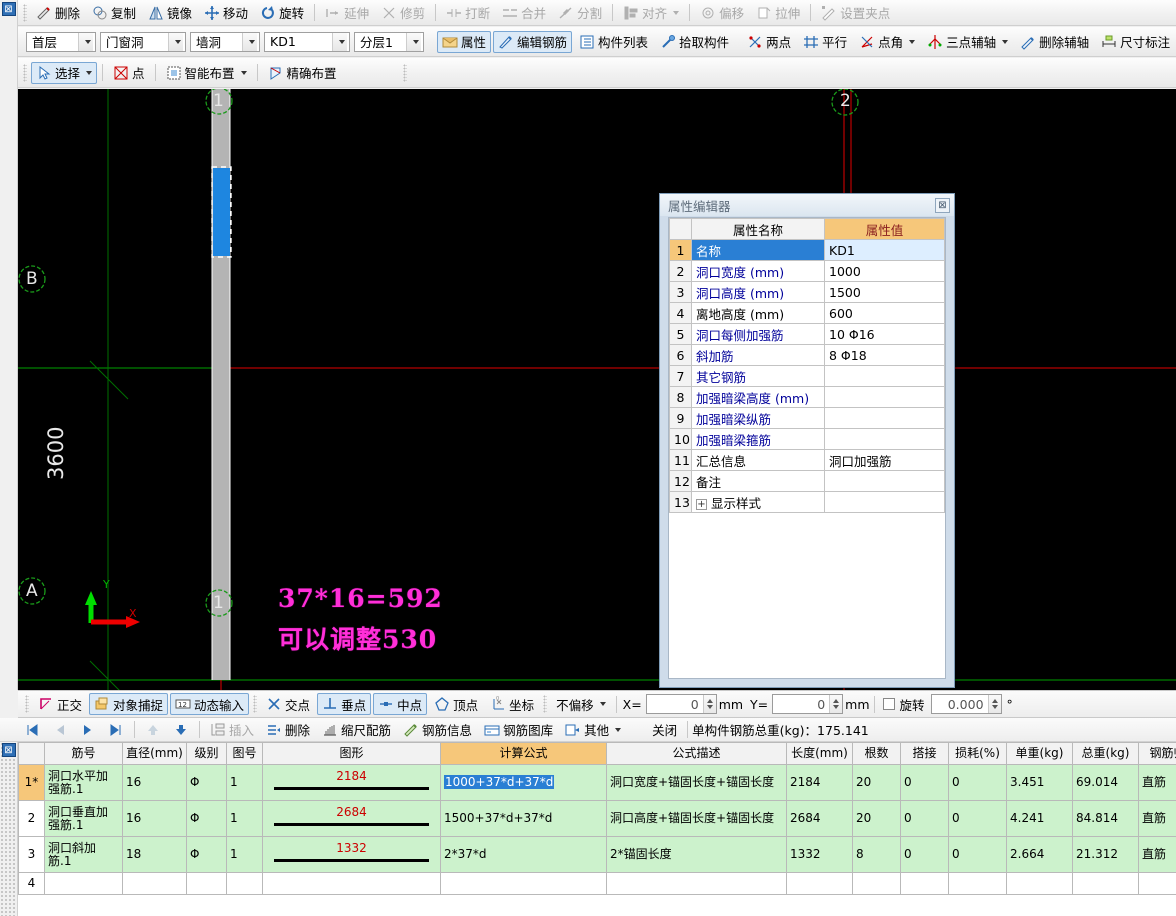  Describe the element at coordinates (924, 883) in the screenshot. I see `rebar-cell-lap` at that location.